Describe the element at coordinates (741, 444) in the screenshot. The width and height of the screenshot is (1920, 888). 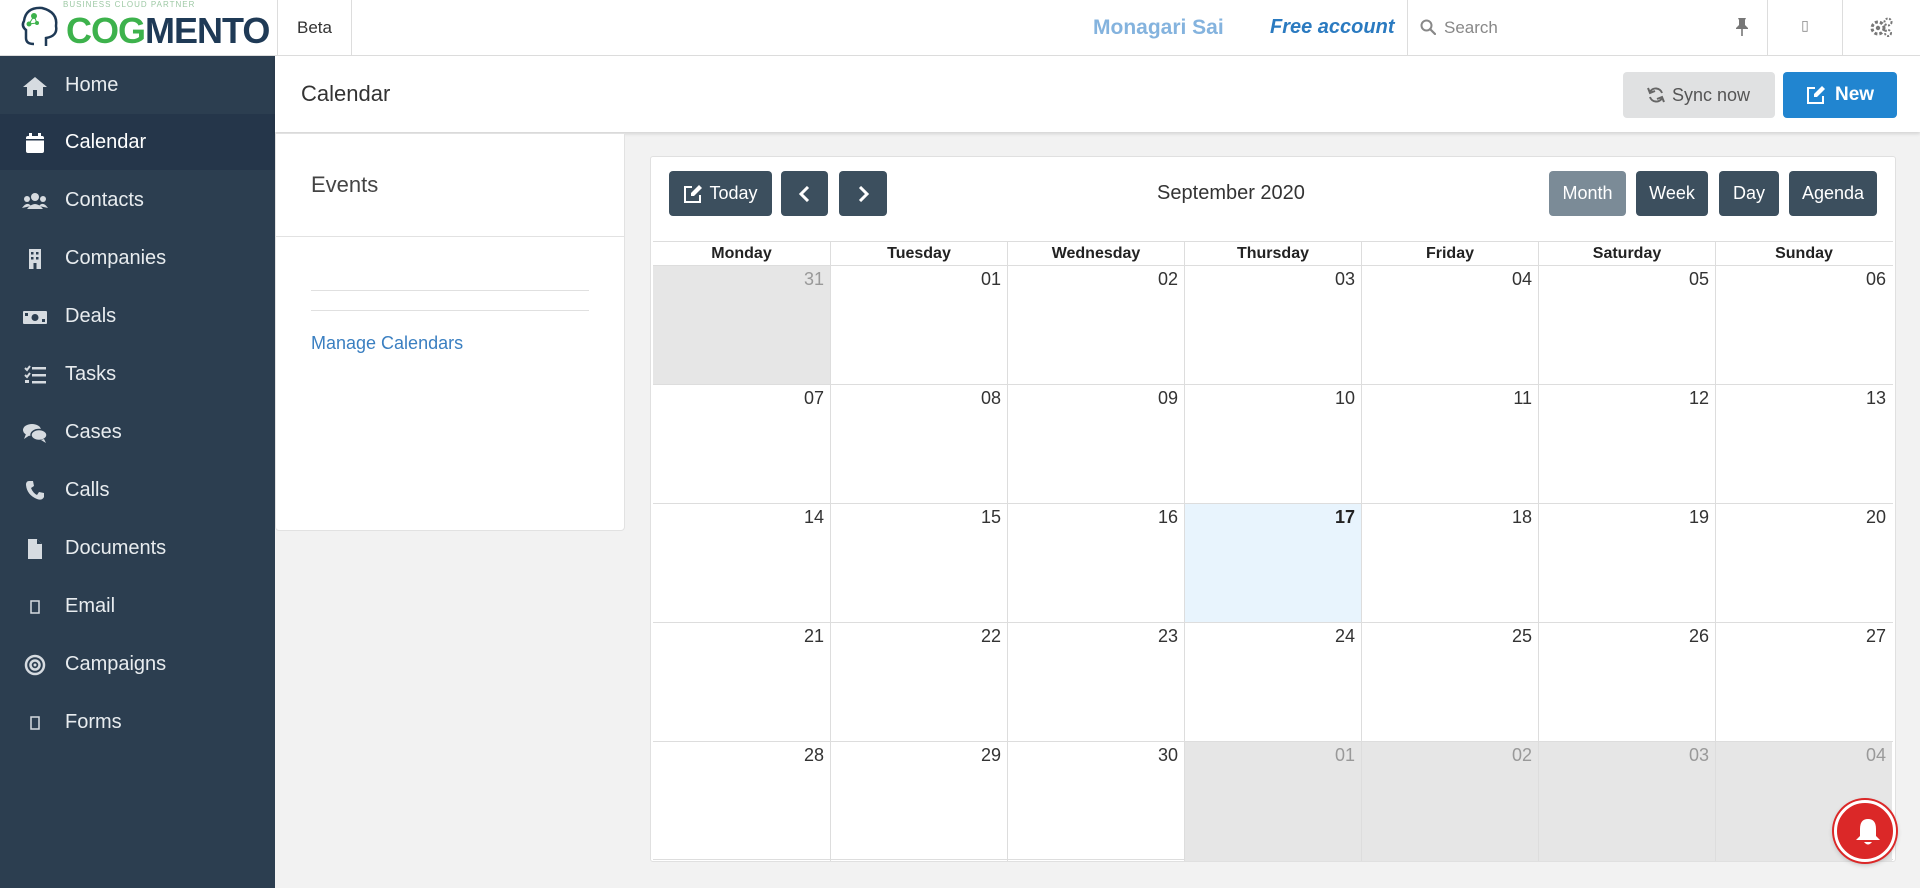
I see `day-cell: 07` at that location.